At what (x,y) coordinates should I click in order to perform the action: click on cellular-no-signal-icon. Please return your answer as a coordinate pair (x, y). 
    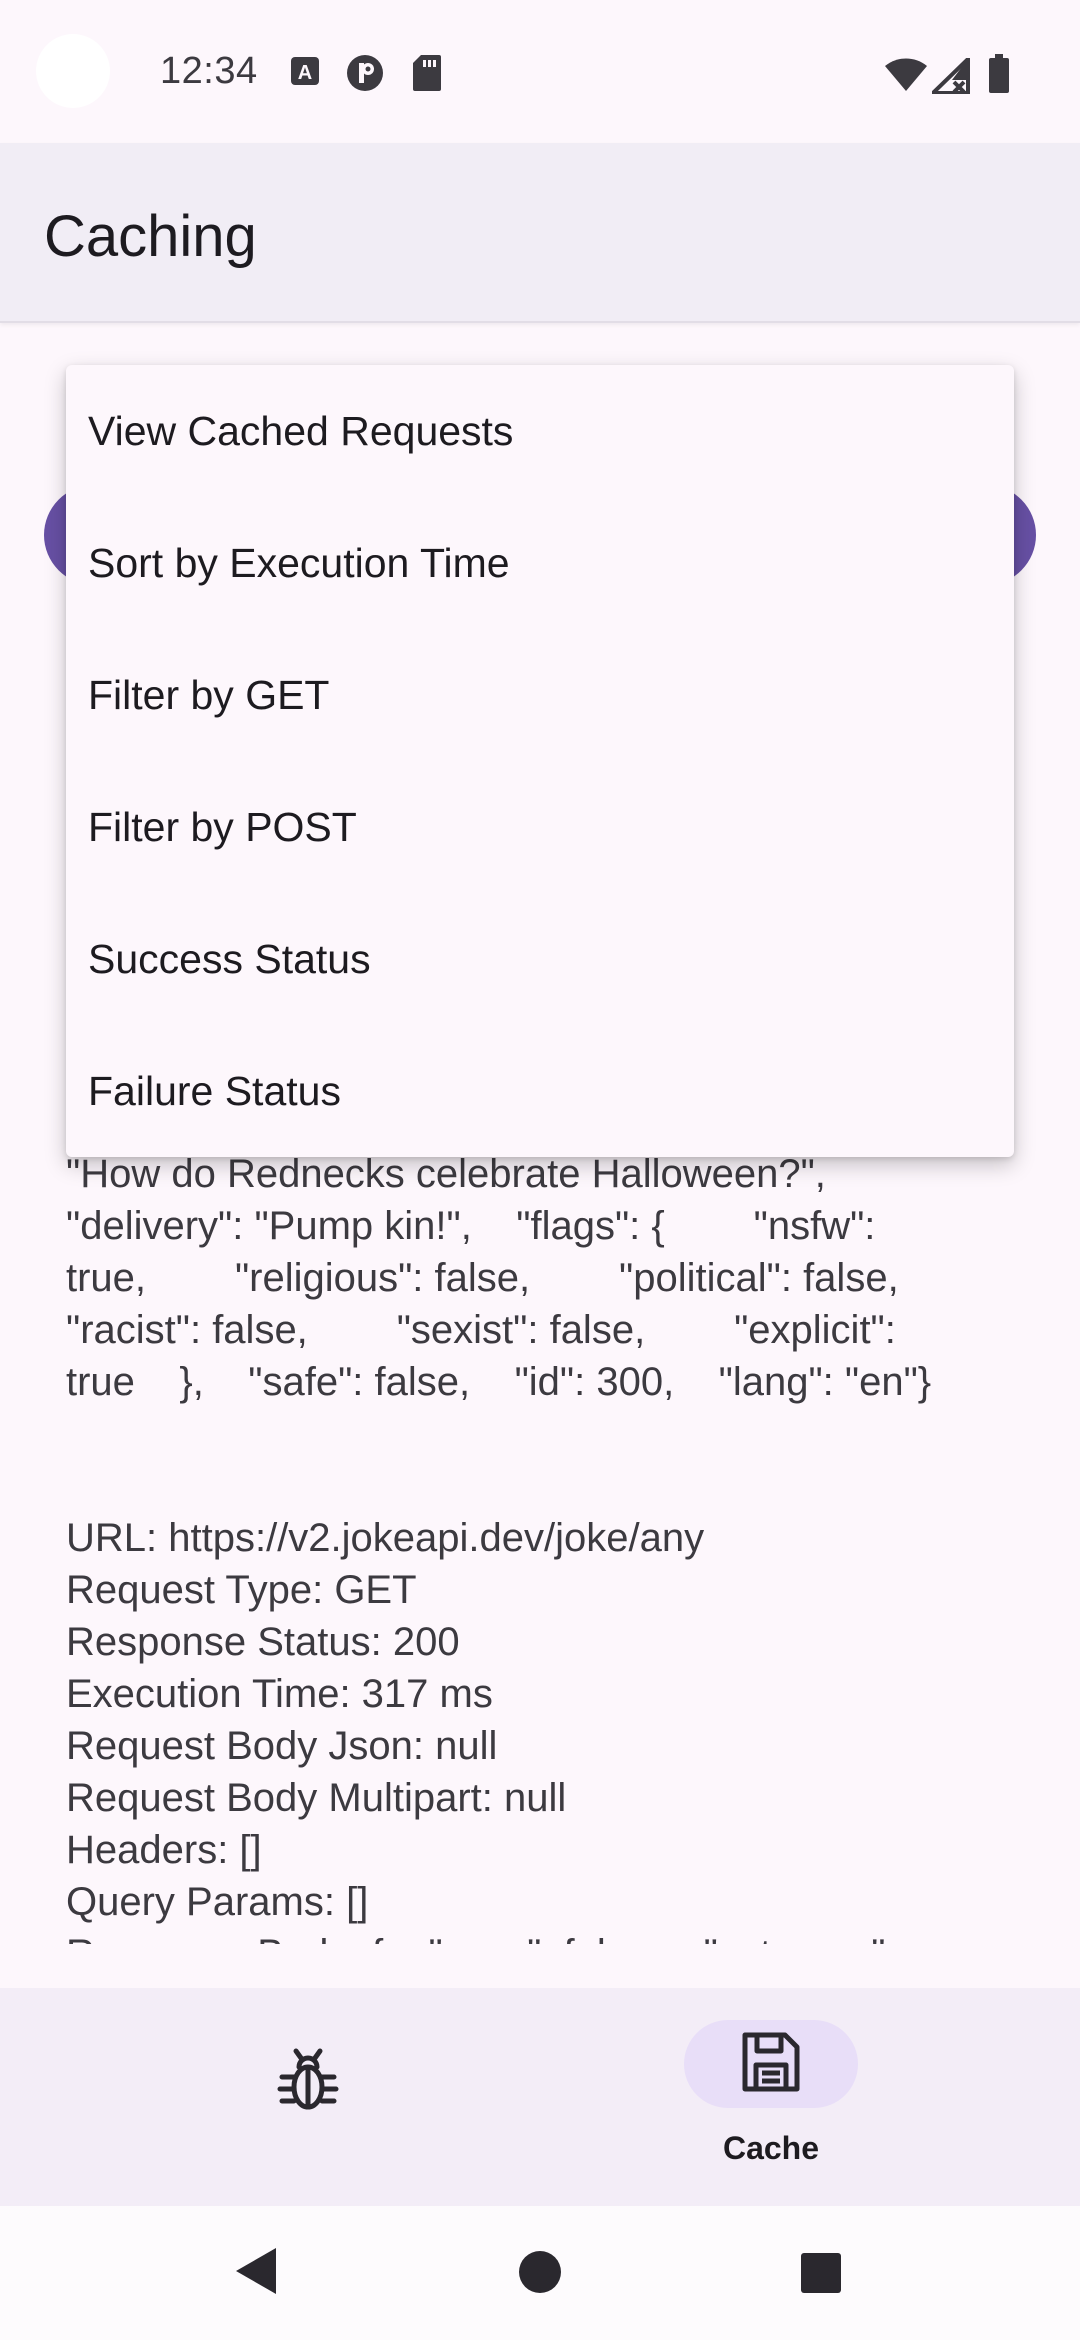
    Looking at the image, I should click on (949, 76).